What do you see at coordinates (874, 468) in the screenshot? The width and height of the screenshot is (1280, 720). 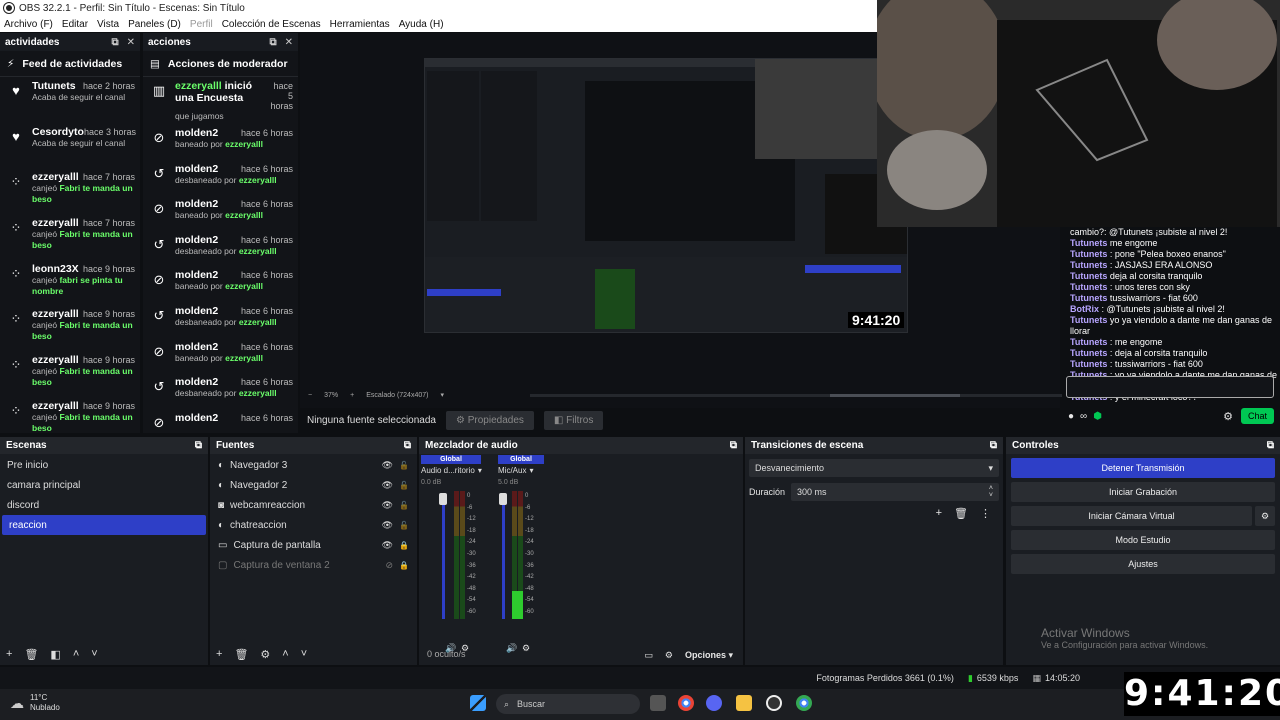 I see `transition-select: Desvanecimiento ▾` at bounding box center [874, 468].